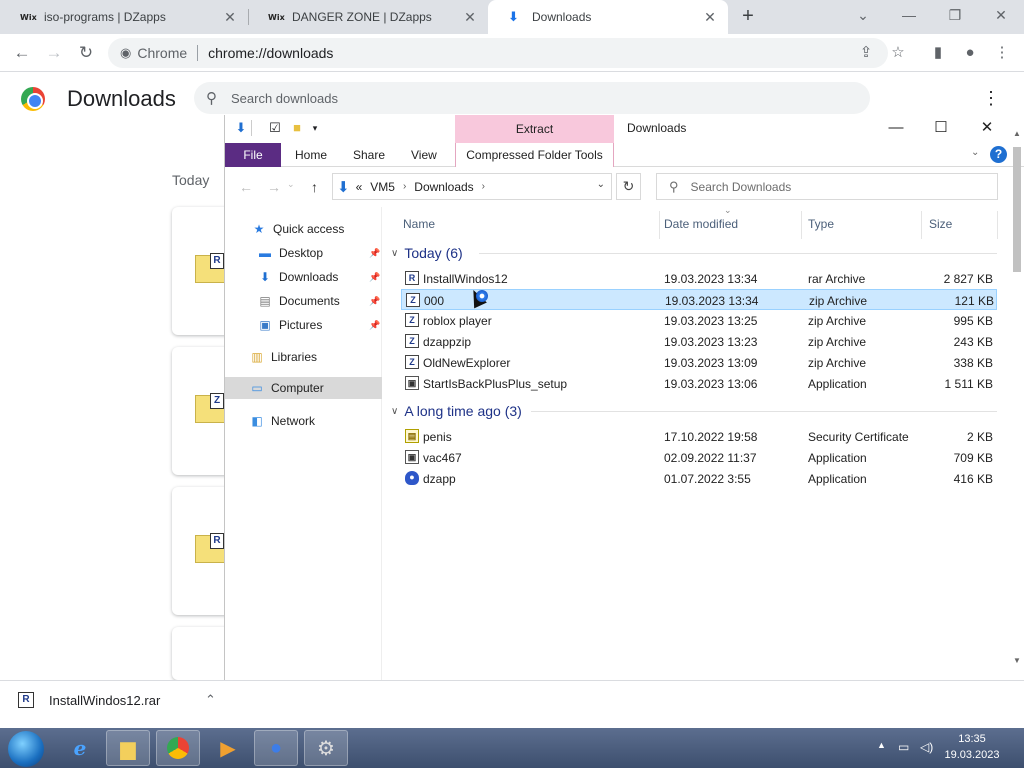  I want to click on nav-libraries: ▥ Libraries, so click(303, 357).